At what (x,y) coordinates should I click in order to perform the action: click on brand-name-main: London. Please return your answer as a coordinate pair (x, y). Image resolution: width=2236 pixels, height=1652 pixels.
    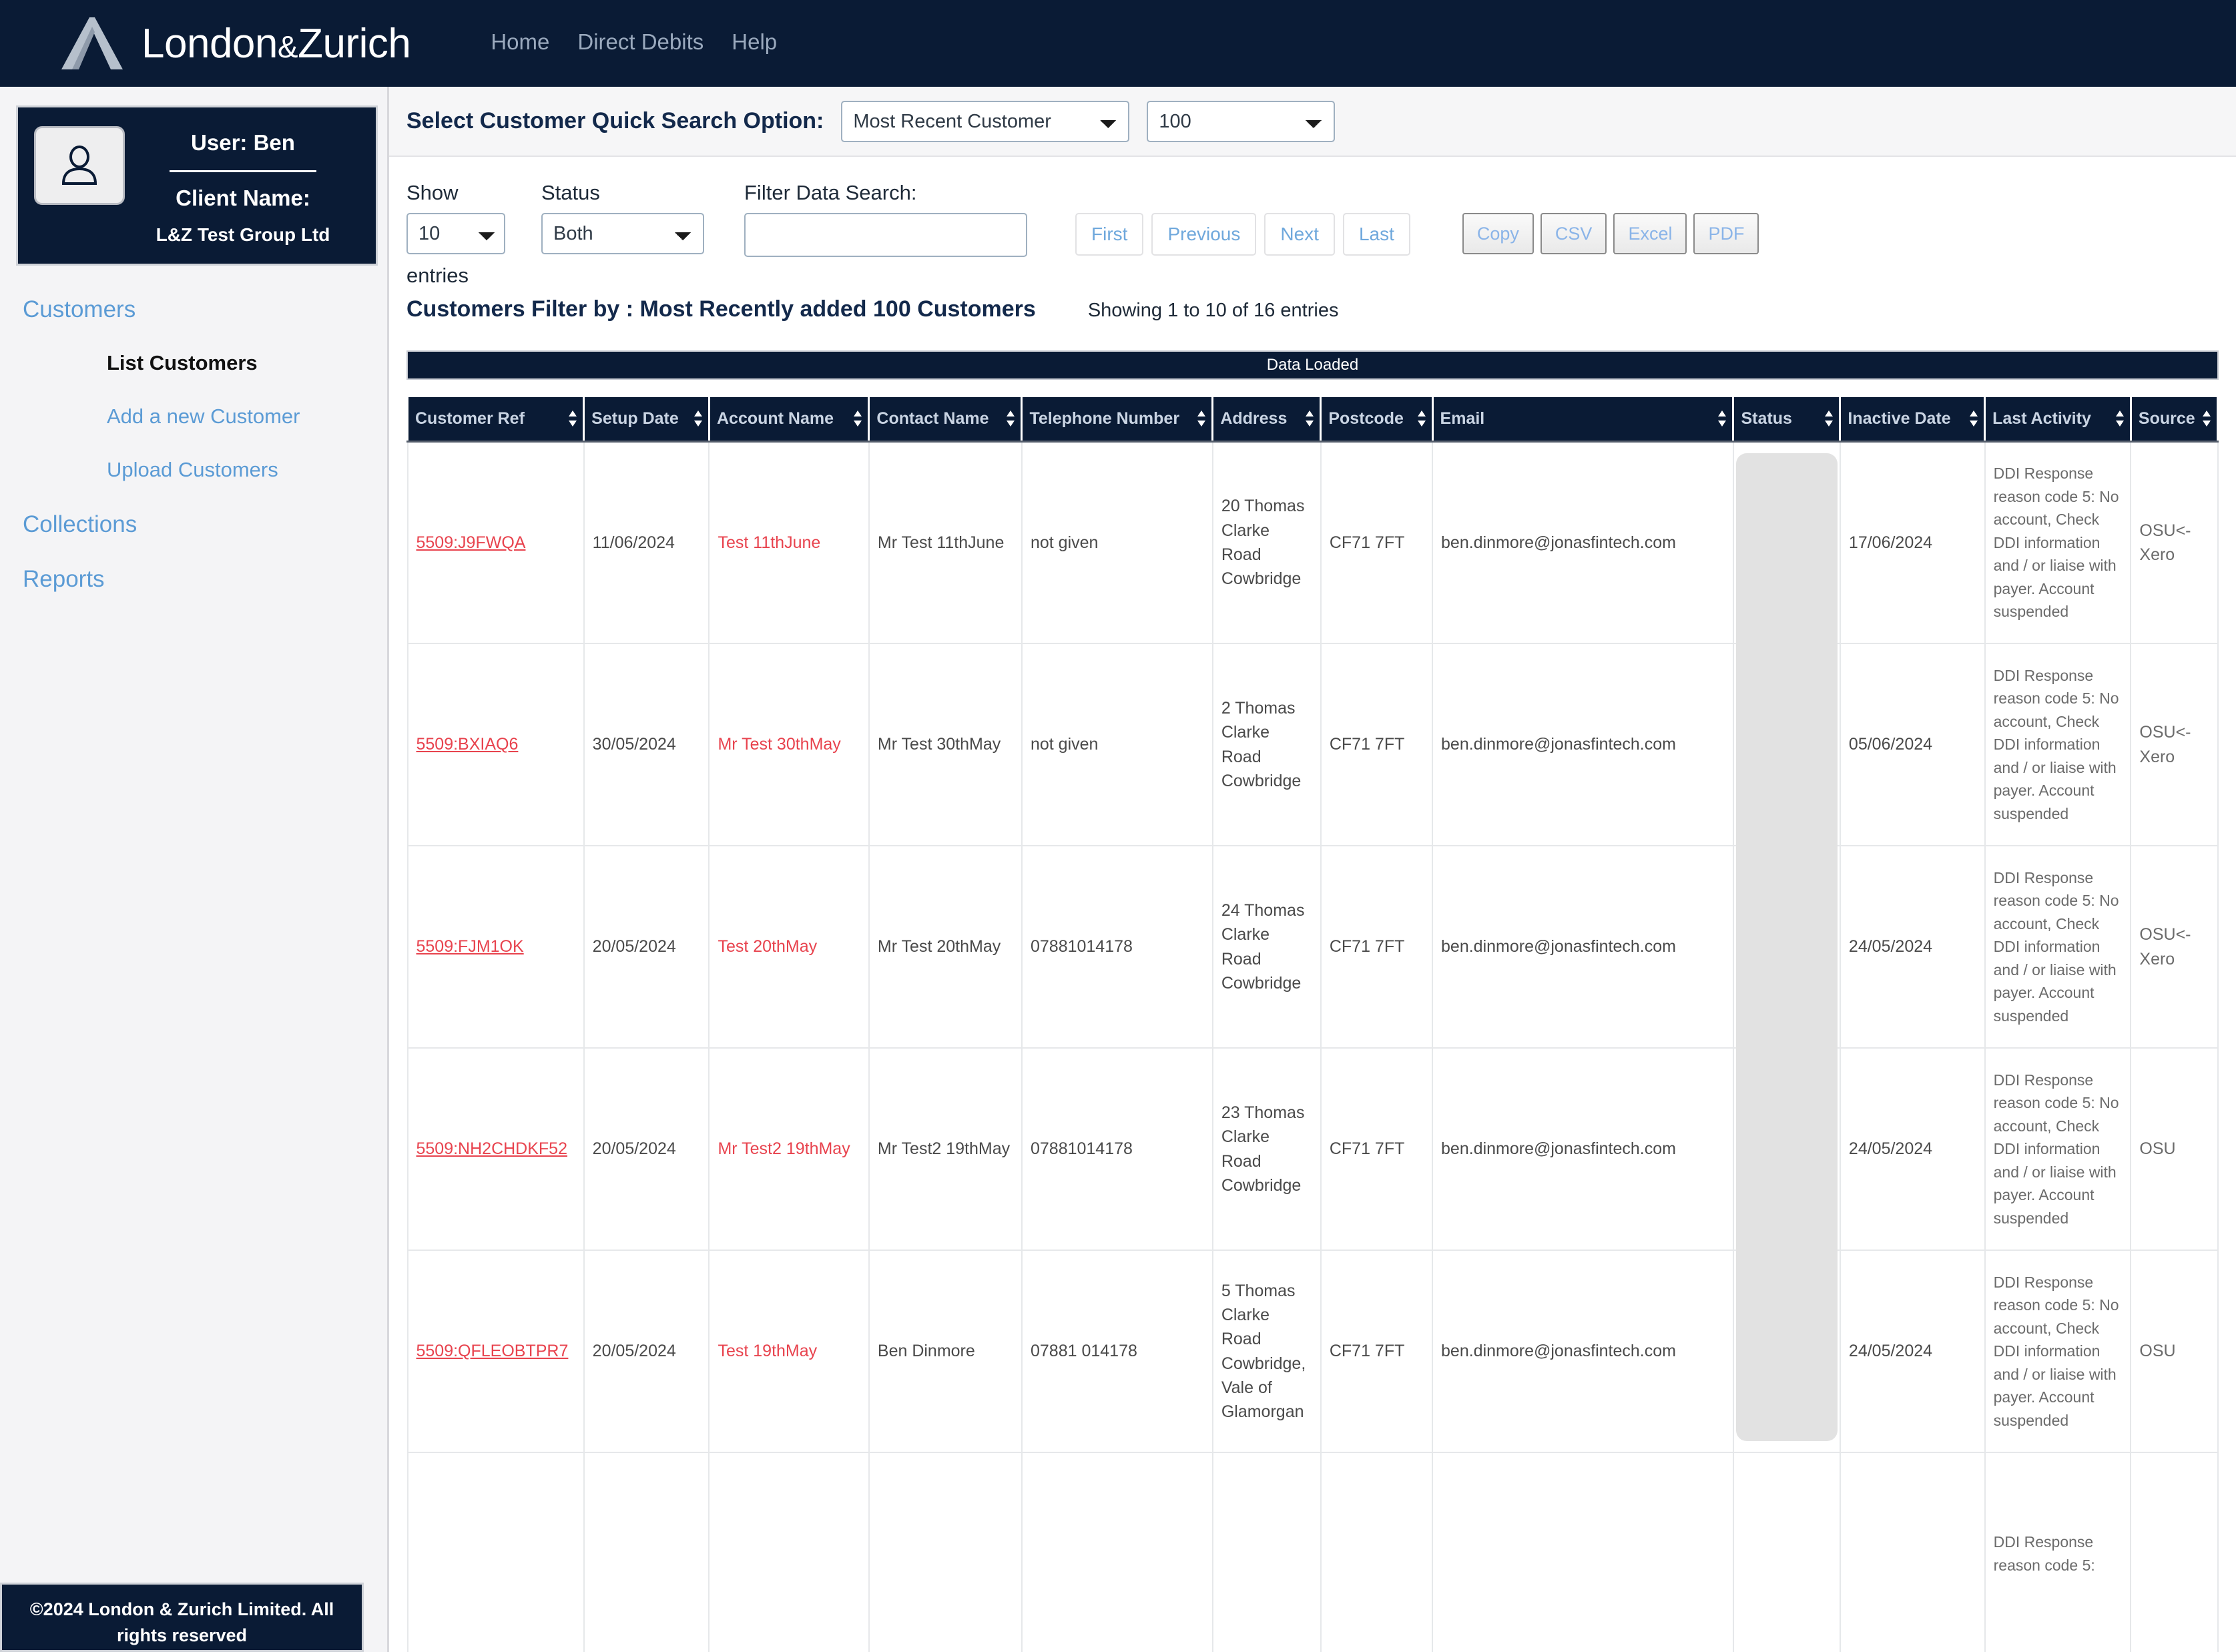
    Looking at the image, I should click on (210, 43).